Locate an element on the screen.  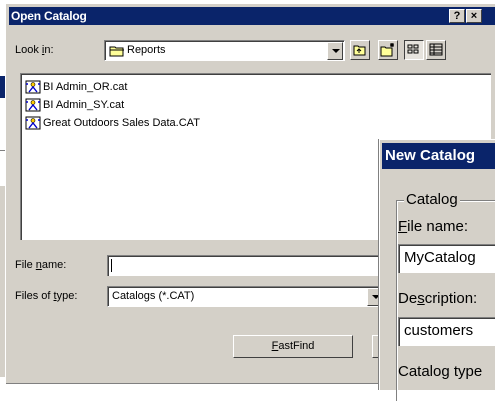
description-label: Description: is located at coordinates (438, 298).